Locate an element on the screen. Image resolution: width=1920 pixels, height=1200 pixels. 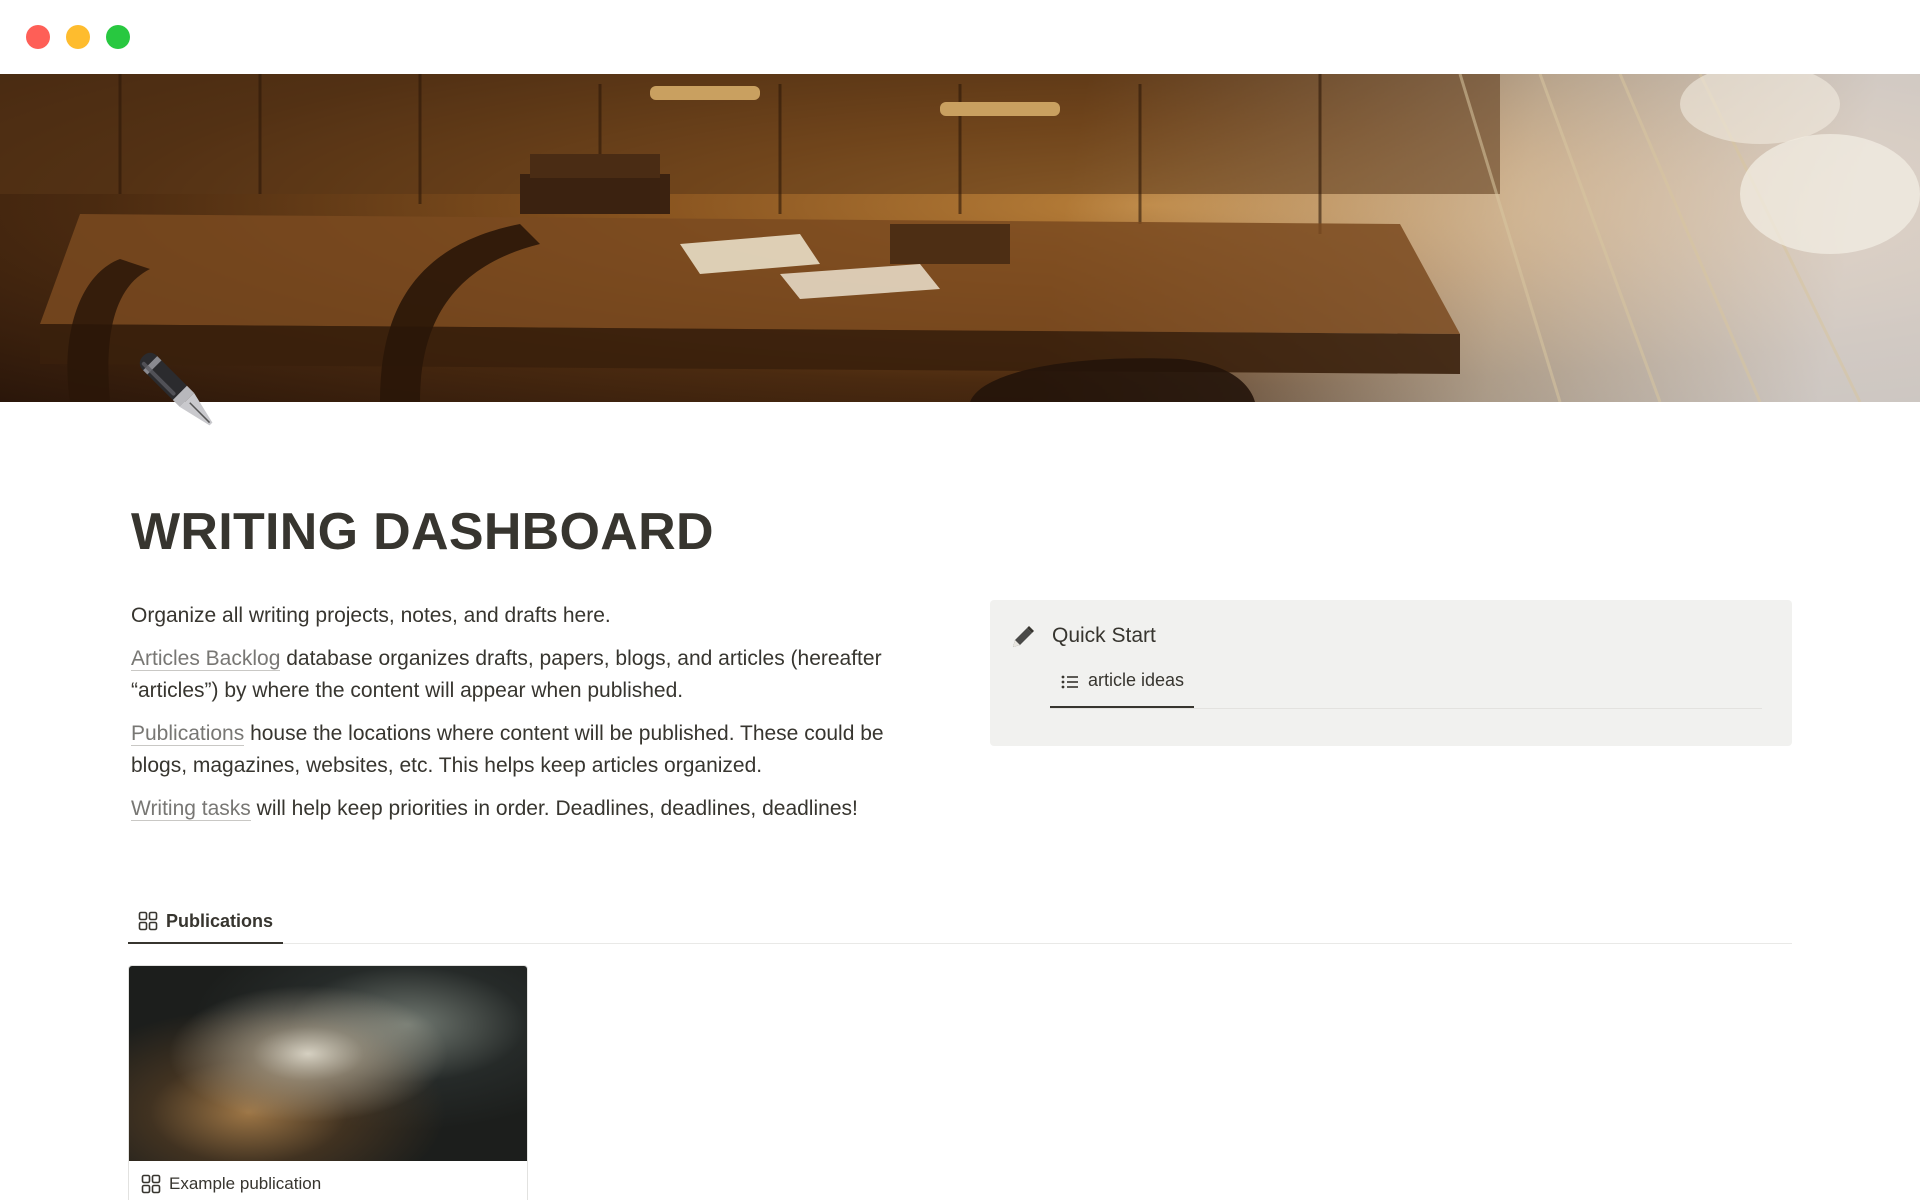
card-cover-image is located at coordinates (328, 1063).